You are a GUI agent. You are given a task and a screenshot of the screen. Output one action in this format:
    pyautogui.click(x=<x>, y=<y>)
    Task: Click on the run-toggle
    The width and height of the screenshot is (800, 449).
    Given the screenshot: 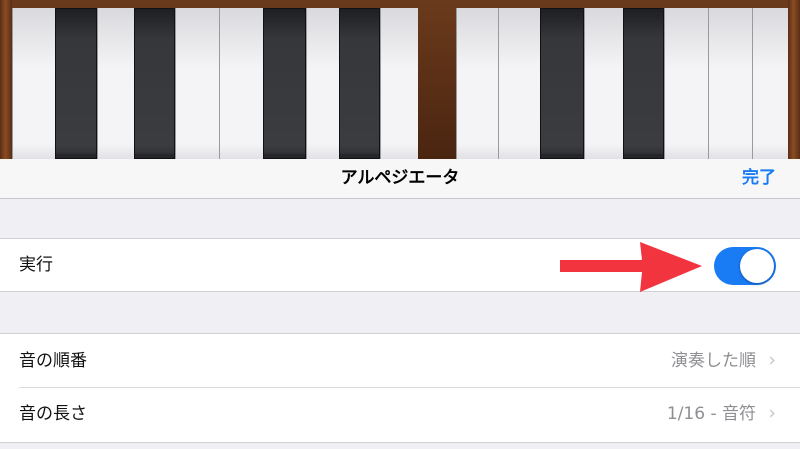 What is the action you would take?
    pyautogui.click(x=745, y=266)
    